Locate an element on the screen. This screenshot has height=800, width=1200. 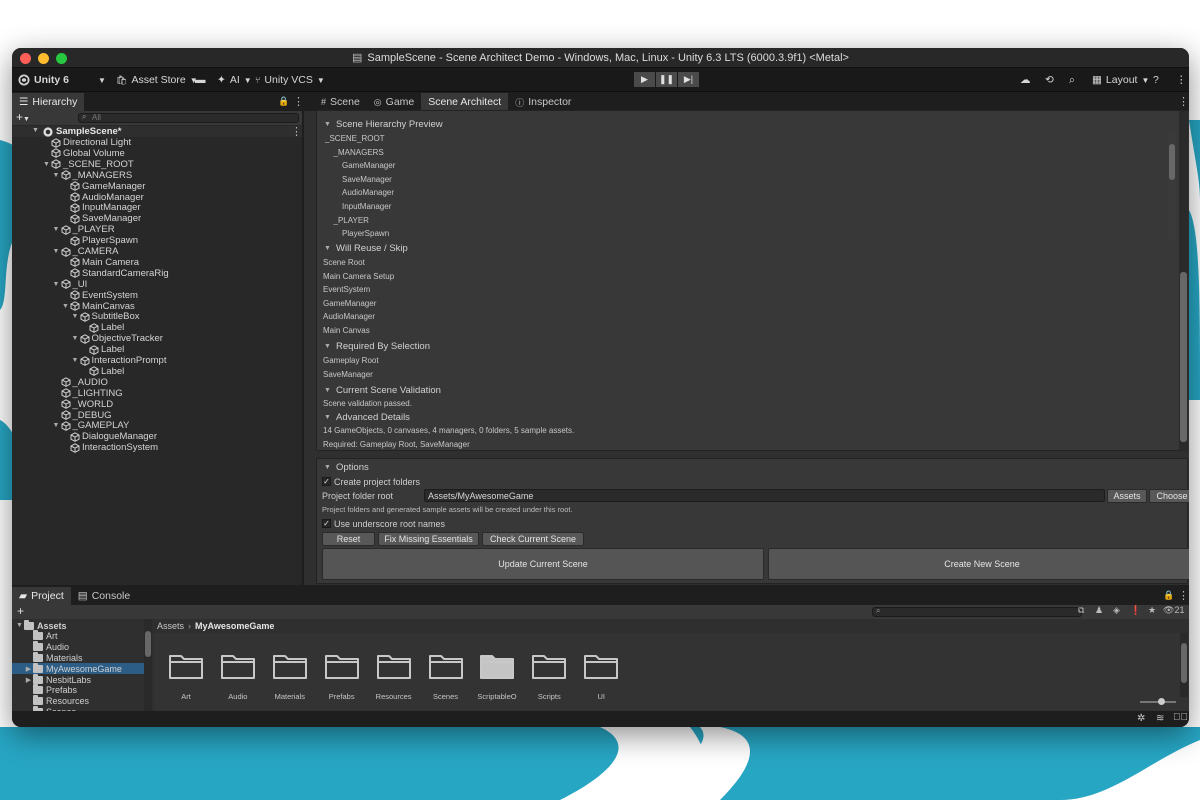
hierarchy-item: StandardCameraRig is located at coordinates (90, 273).